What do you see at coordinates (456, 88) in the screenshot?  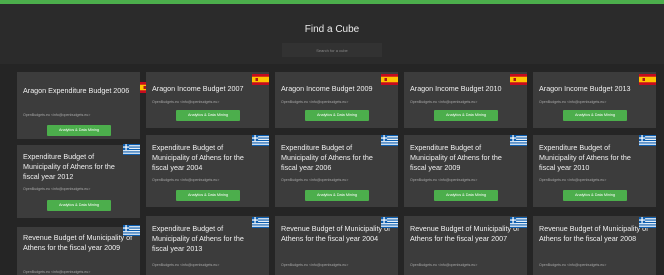 I see `cube-title: Aragon Income Budget 2010` at bounding box center [456, 88].